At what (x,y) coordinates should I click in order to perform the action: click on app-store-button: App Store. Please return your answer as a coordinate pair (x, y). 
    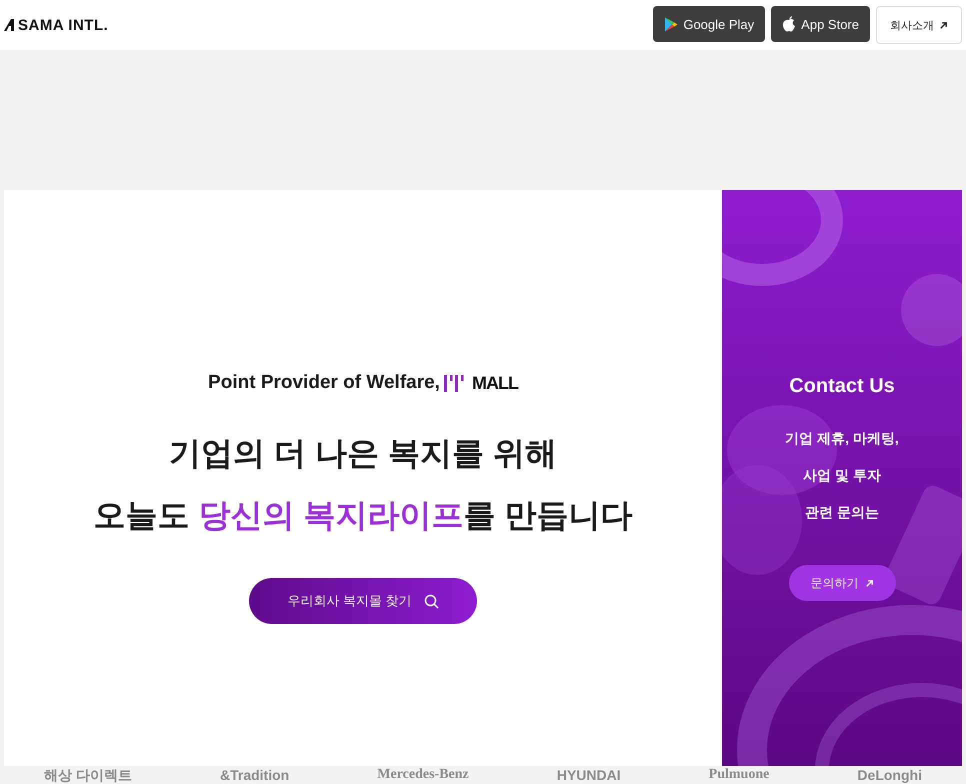
    Looking at the image, I should click on (820, 24).